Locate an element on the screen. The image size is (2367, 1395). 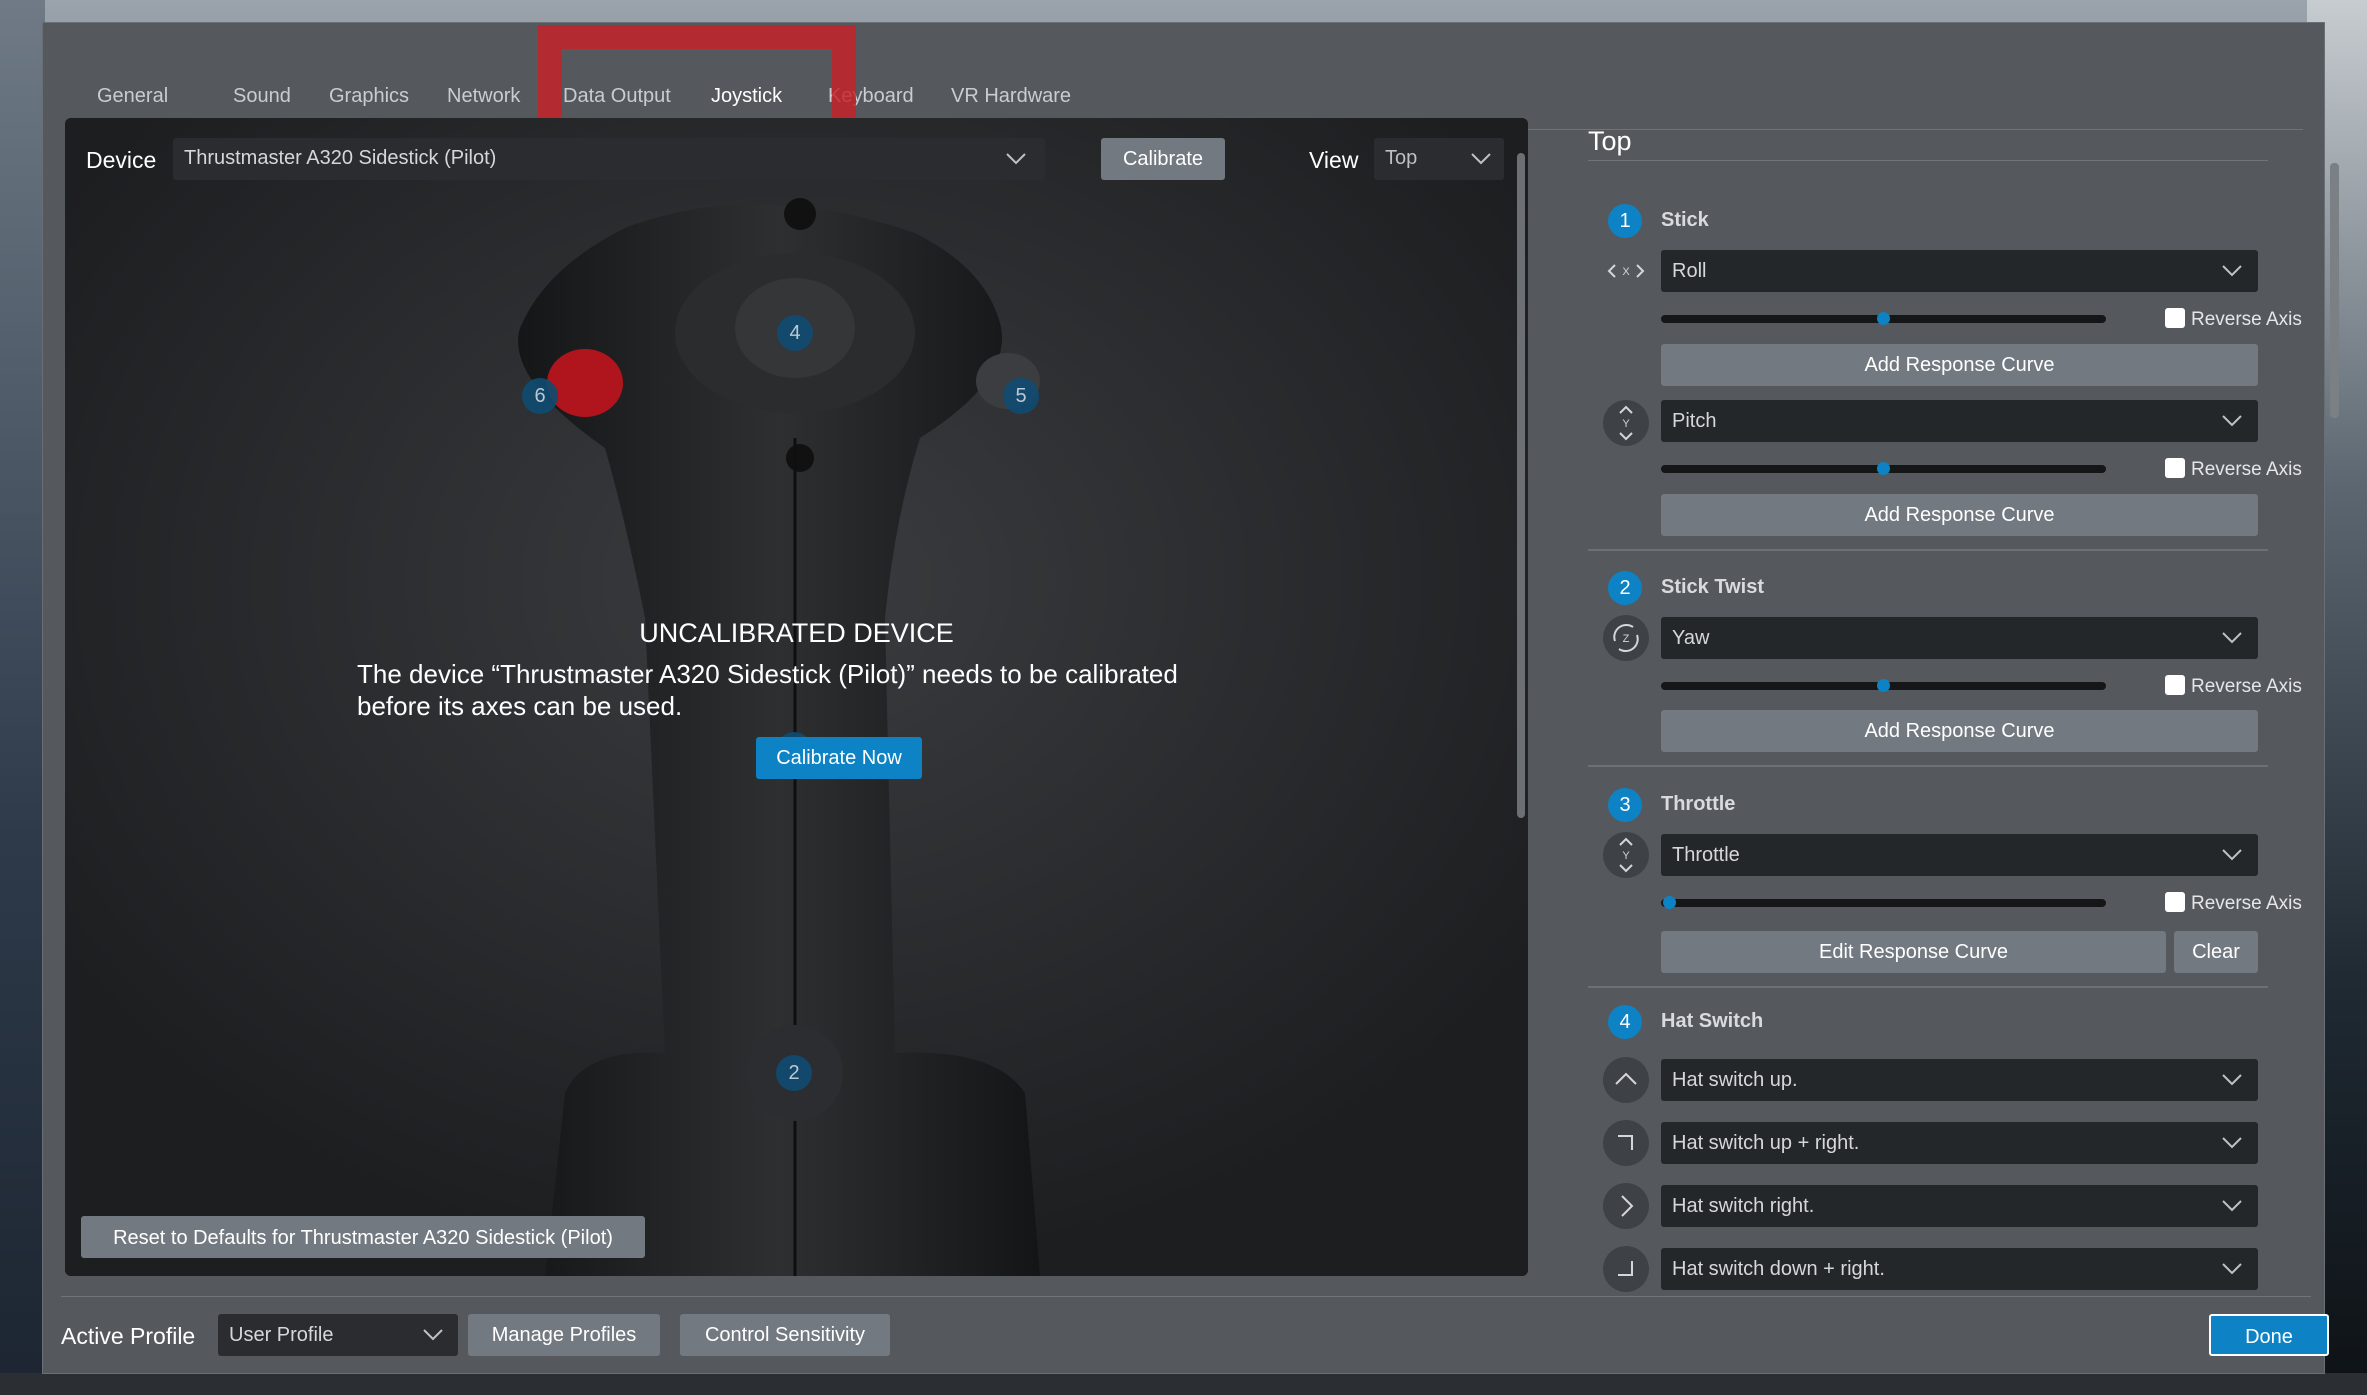
section-badge-3: 3 is located at coordinates (1625, 805).